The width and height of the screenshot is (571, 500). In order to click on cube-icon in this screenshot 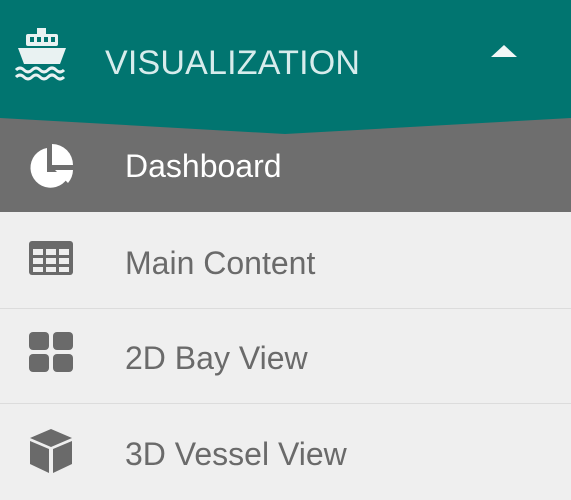, I will do `click(51, 451)`.